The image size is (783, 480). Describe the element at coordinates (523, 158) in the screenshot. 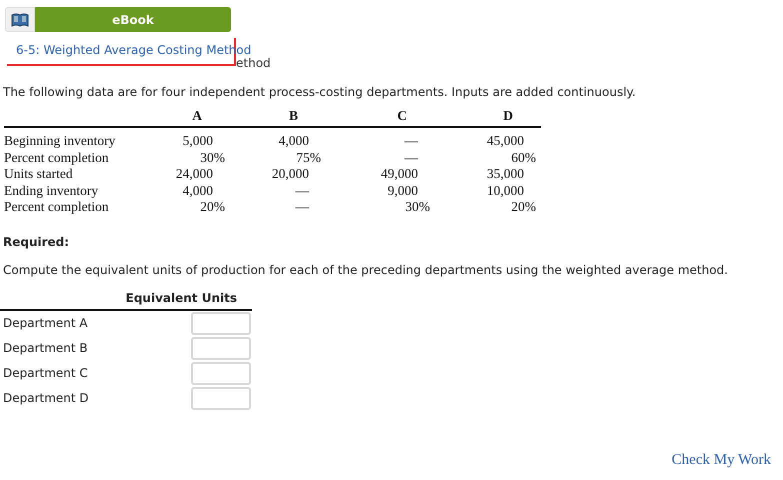

I see `table-cell: 60%` at that location.